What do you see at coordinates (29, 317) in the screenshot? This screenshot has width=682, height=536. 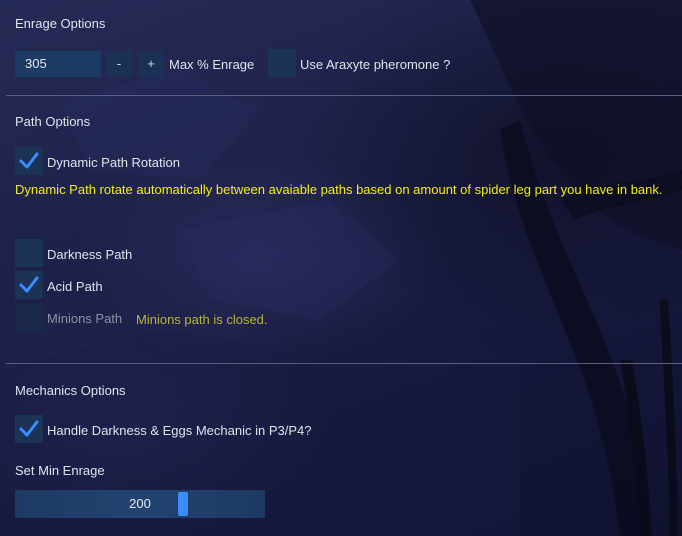 I see `minions-path-checkbox` at bounding box center [29, 317].